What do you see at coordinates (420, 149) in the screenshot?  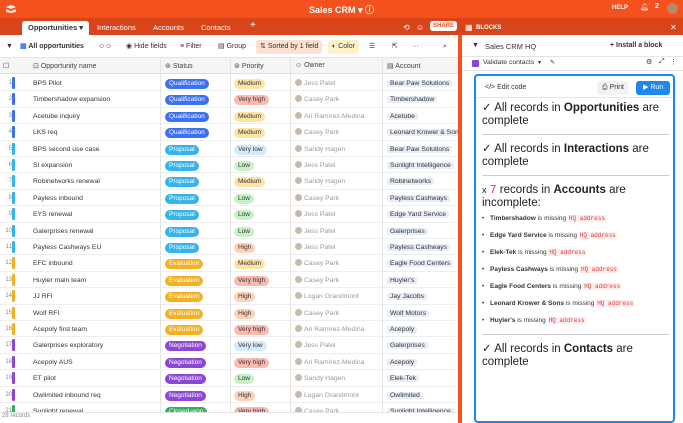 I see `account-link: Bear Paw Solutions` at bounding box center [420, 149].